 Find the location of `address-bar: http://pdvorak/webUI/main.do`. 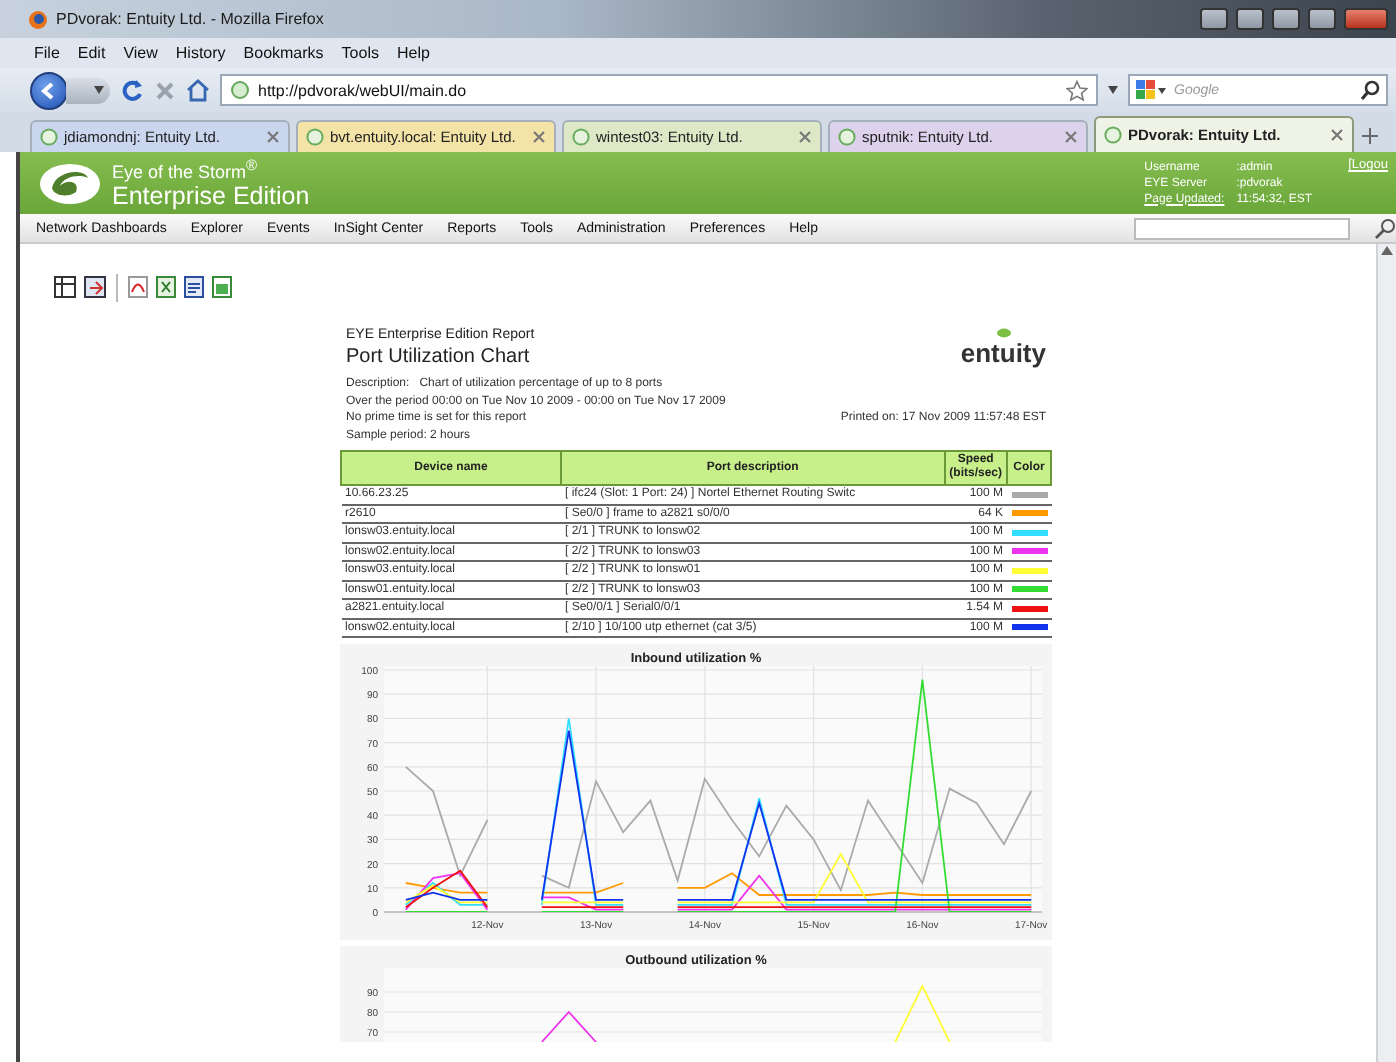

address-bar: http://pdvorak/webUI/main.do is located at coordinates (659, 90).